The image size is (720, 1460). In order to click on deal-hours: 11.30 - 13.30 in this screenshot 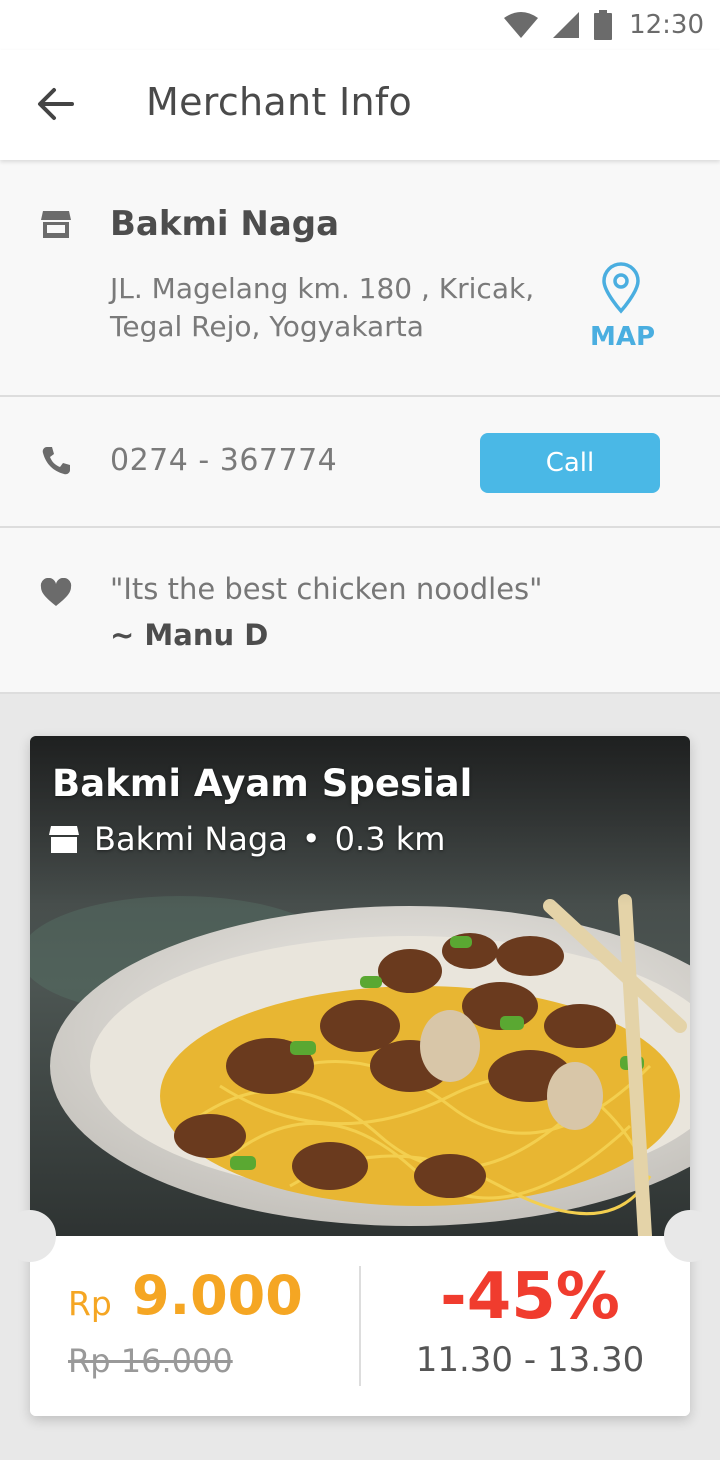, I will do `click(530, 1360)`.